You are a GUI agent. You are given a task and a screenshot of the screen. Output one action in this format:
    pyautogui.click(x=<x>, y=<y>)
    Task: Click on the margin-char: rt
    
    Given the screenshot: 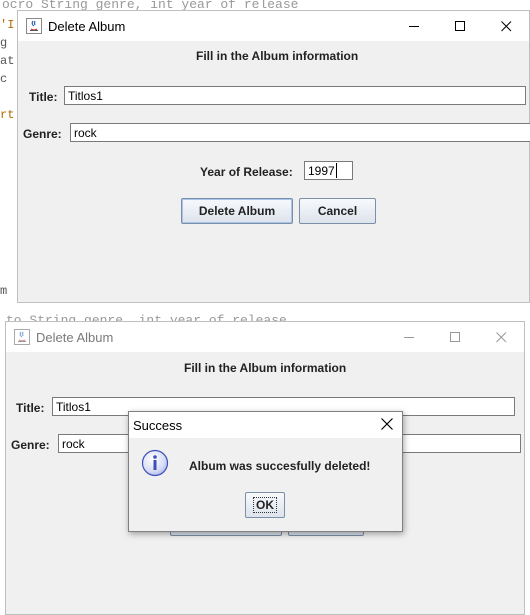 What is the action you would take?
    pyautogui.click(x=7, y=115)
    